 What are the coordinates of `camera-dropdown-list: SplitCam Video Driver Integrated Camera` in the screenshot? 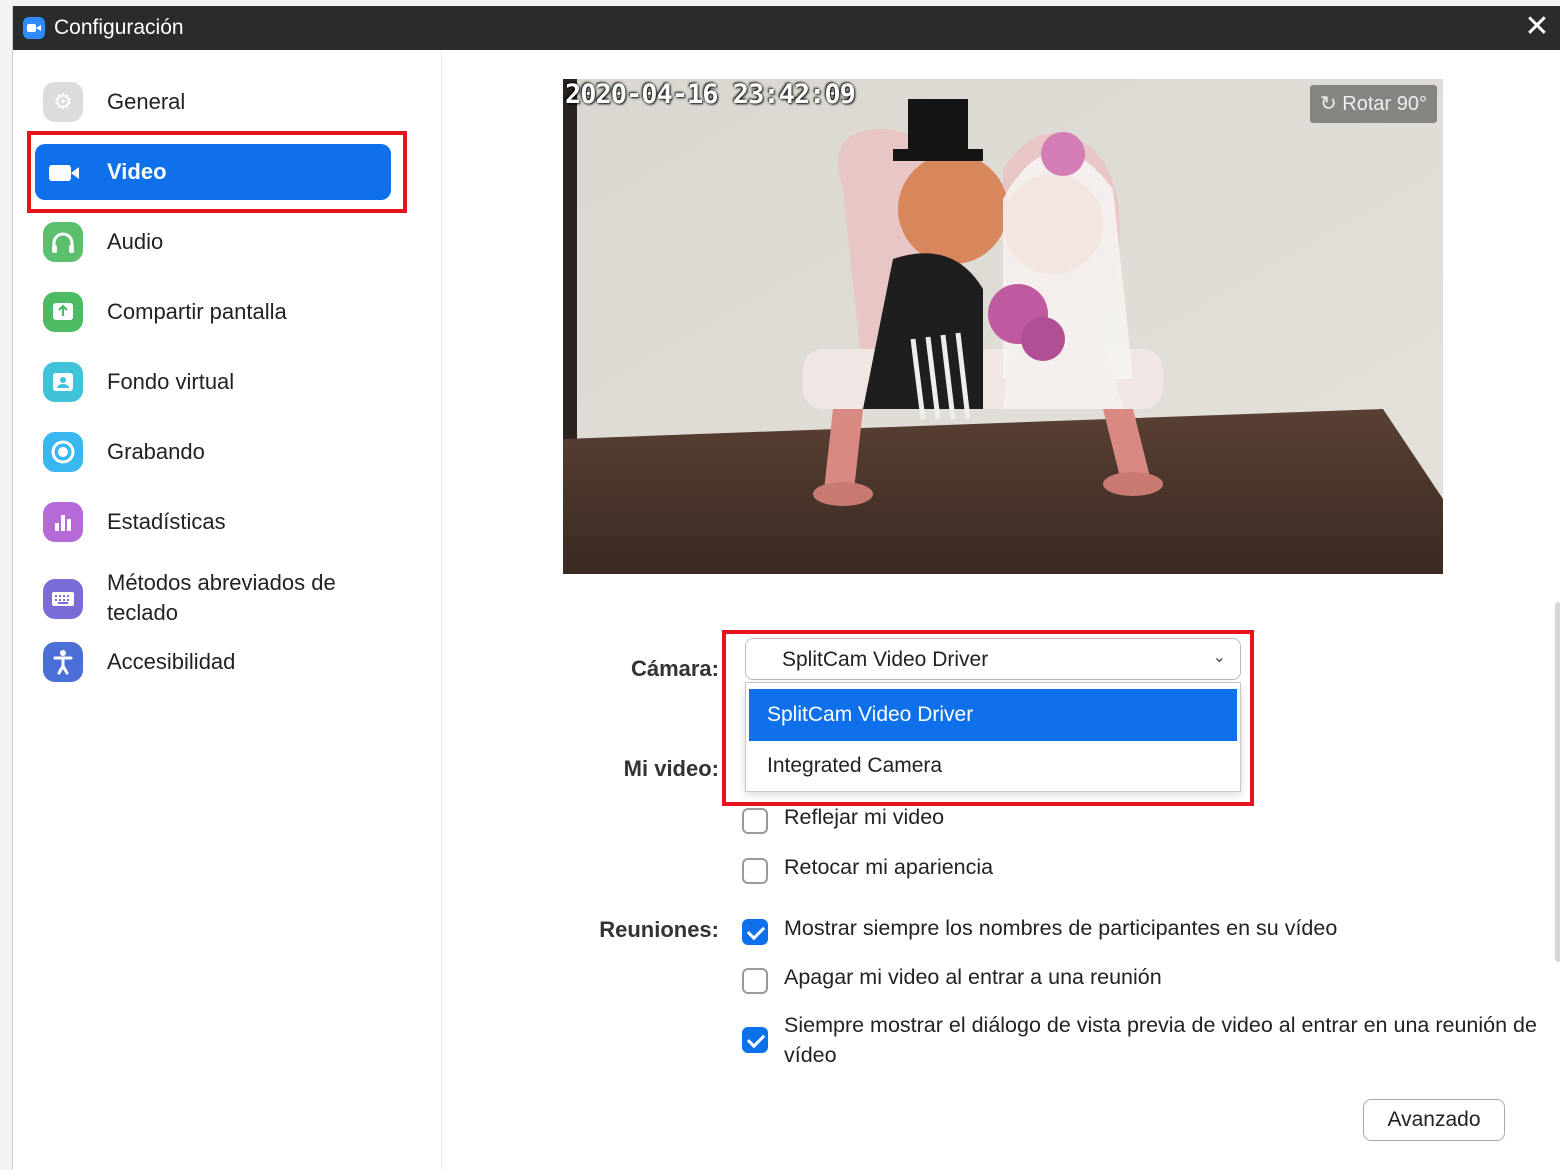 It's located at (993, 737).